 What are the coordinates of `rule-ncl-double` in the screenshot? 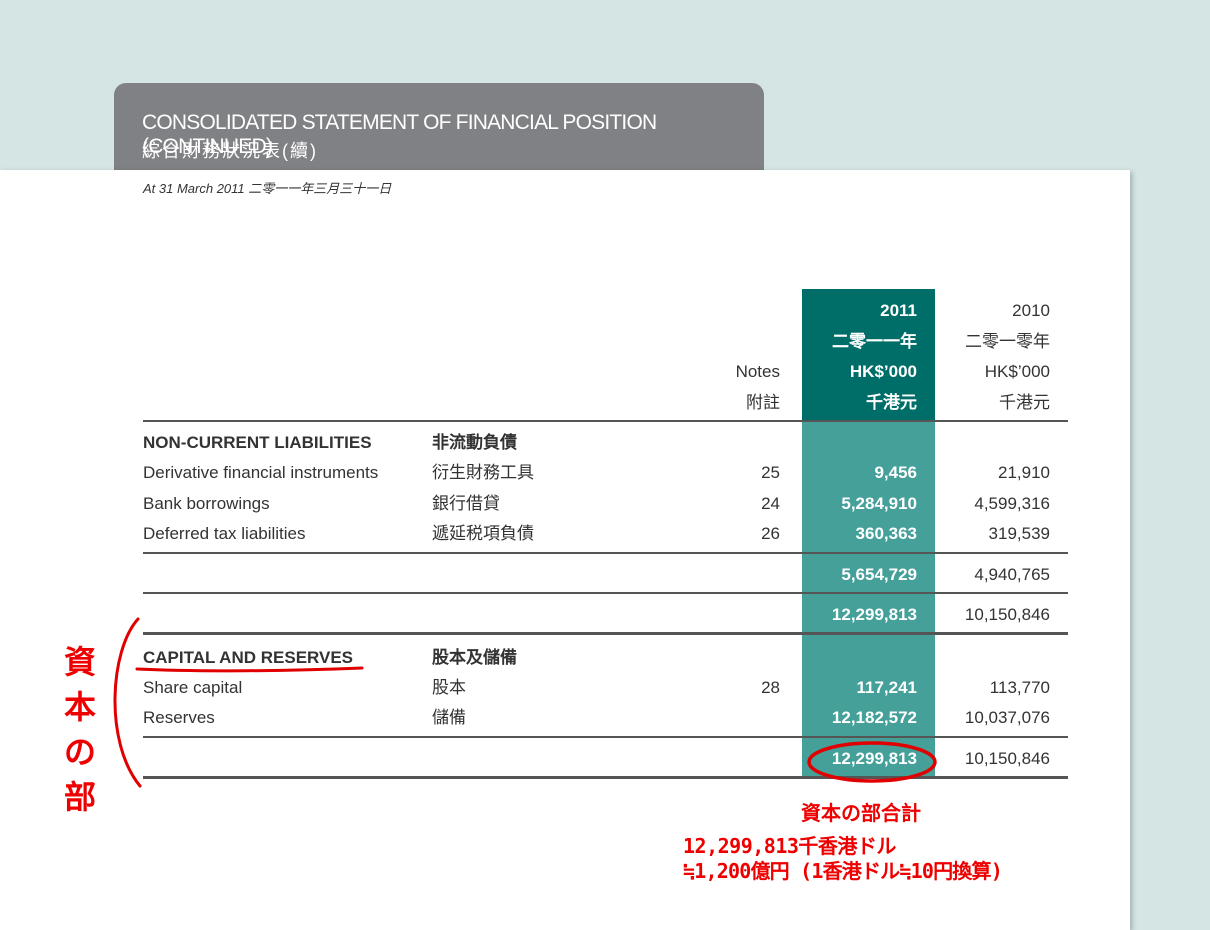 It's located at (605, 633).